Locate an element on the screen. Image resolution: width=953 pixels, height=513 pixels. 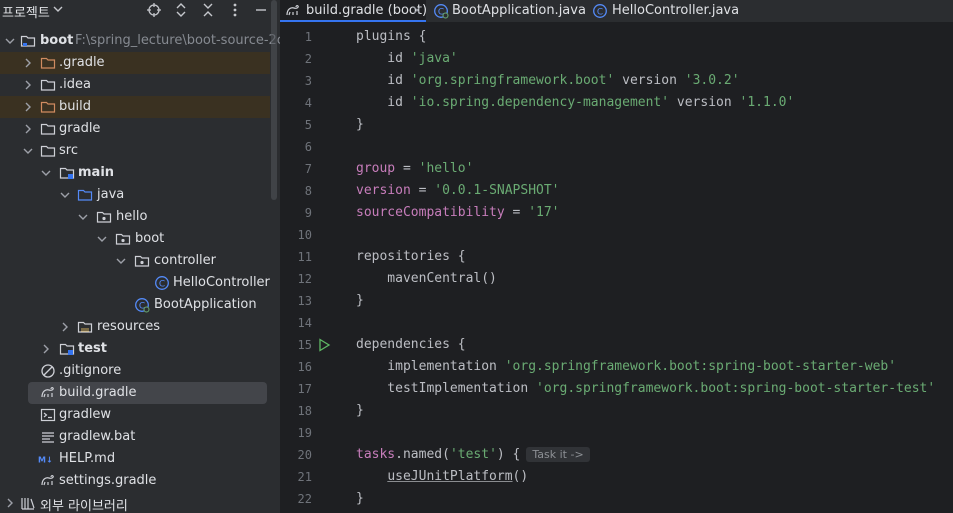
tab-bootapplication: C BootApplication.java is located at coordinates (508, 11).